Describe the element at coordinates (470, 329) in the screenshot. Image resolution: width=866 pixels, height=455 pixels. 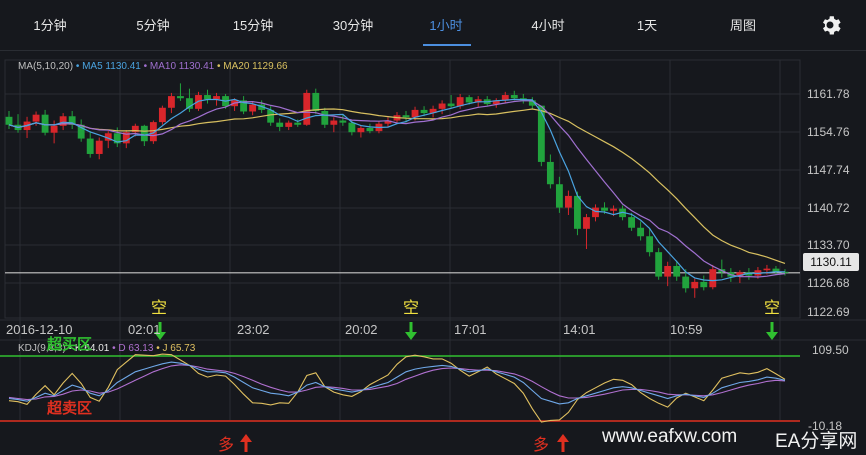
I see `time-tick: 17:01` at that location.